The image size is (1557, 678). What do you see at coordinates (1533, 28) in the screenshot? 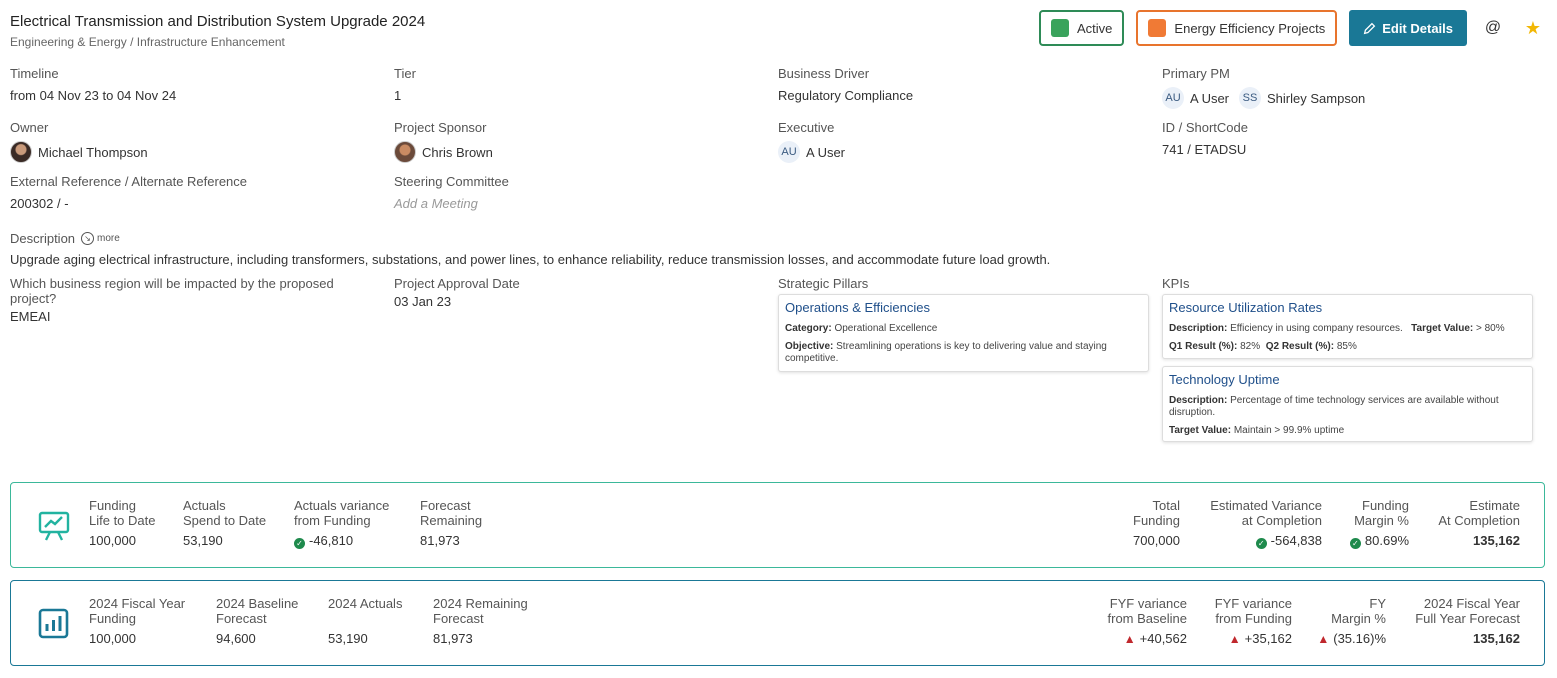
I see `favorite-star-icon: ★` at bounding box center [1533, 28].